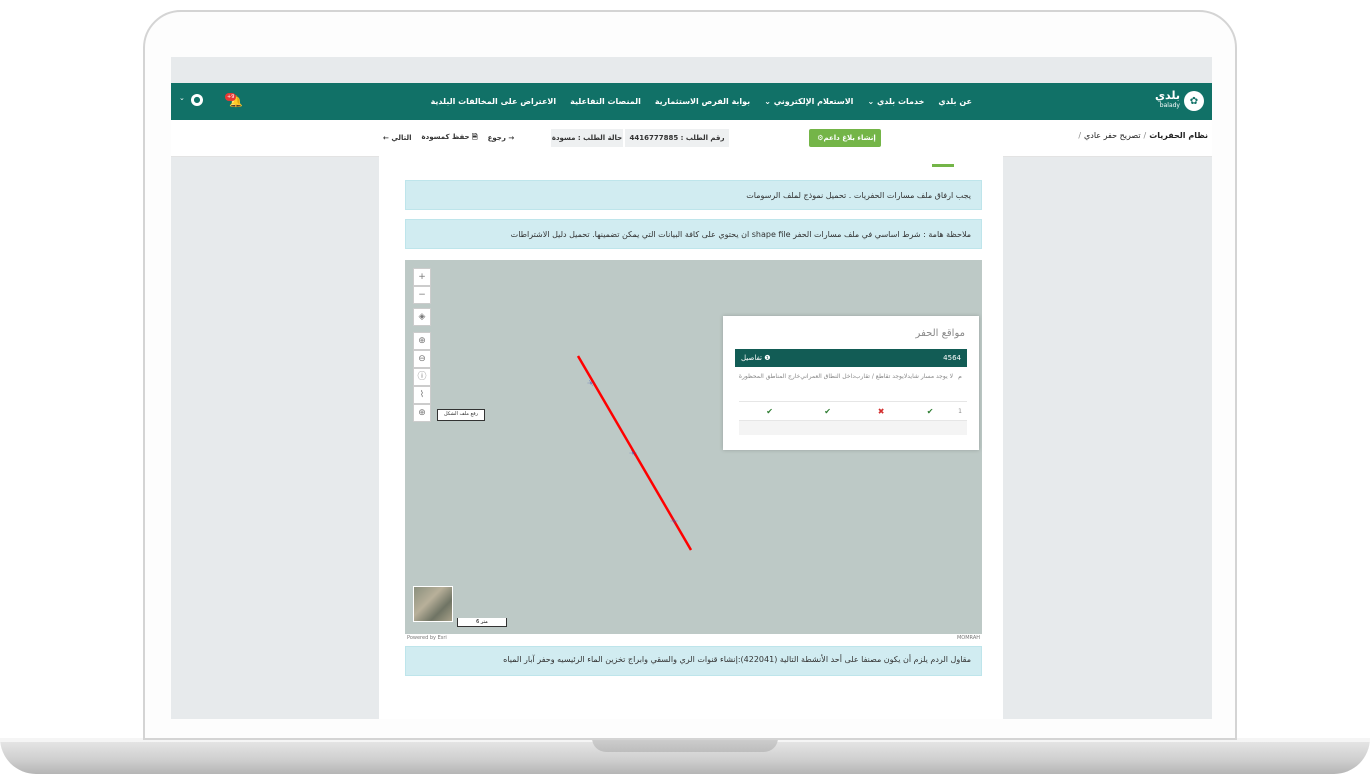 Image resolution: width=1370 pixels, height=774 pixels. What do you see at coordinates (475, 136) in the screenshot?
I see `save-icon: 🗎` at bounding box center [475, 136].